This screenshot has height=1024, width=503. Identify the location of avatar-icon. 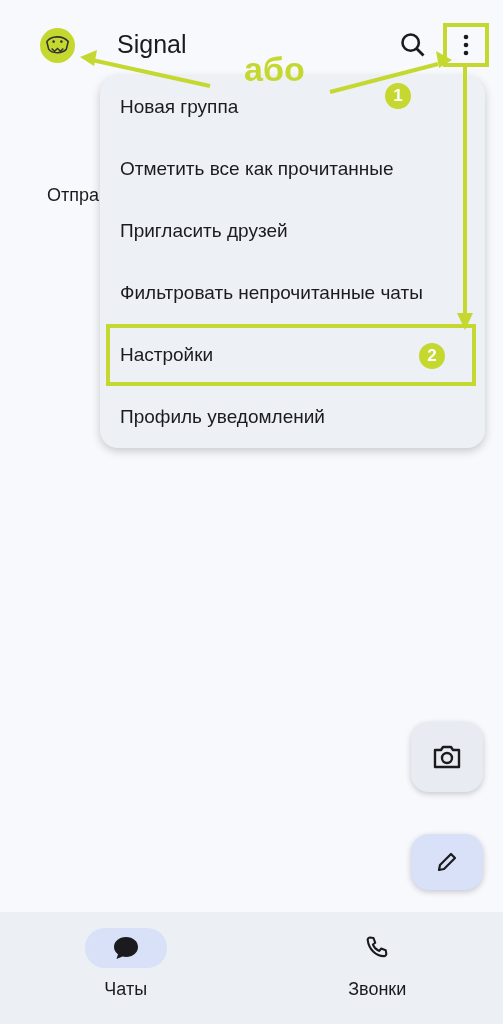
(57, 45).